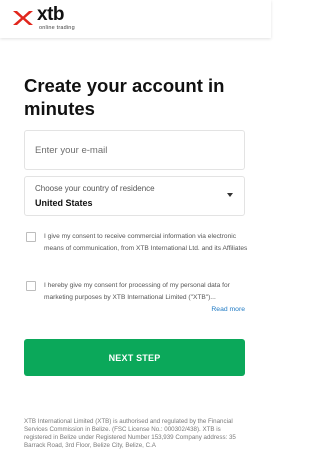 The width and height of the screenshot is (320, 450). I want to click on logo-subtitle: online trading, so click(57, 28).